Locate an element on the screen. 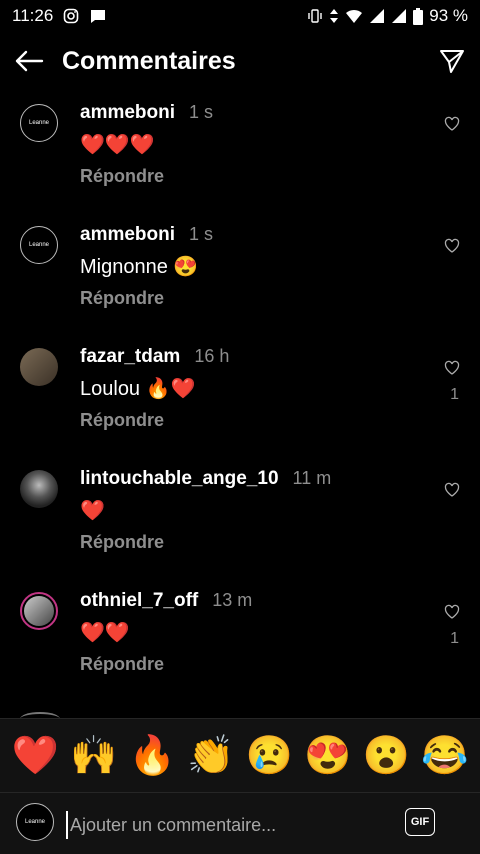 Image resolution: width=480 pixels, height=854 pixels. comment-text: Mignonne 😍 is located at coordinates (139, 267).